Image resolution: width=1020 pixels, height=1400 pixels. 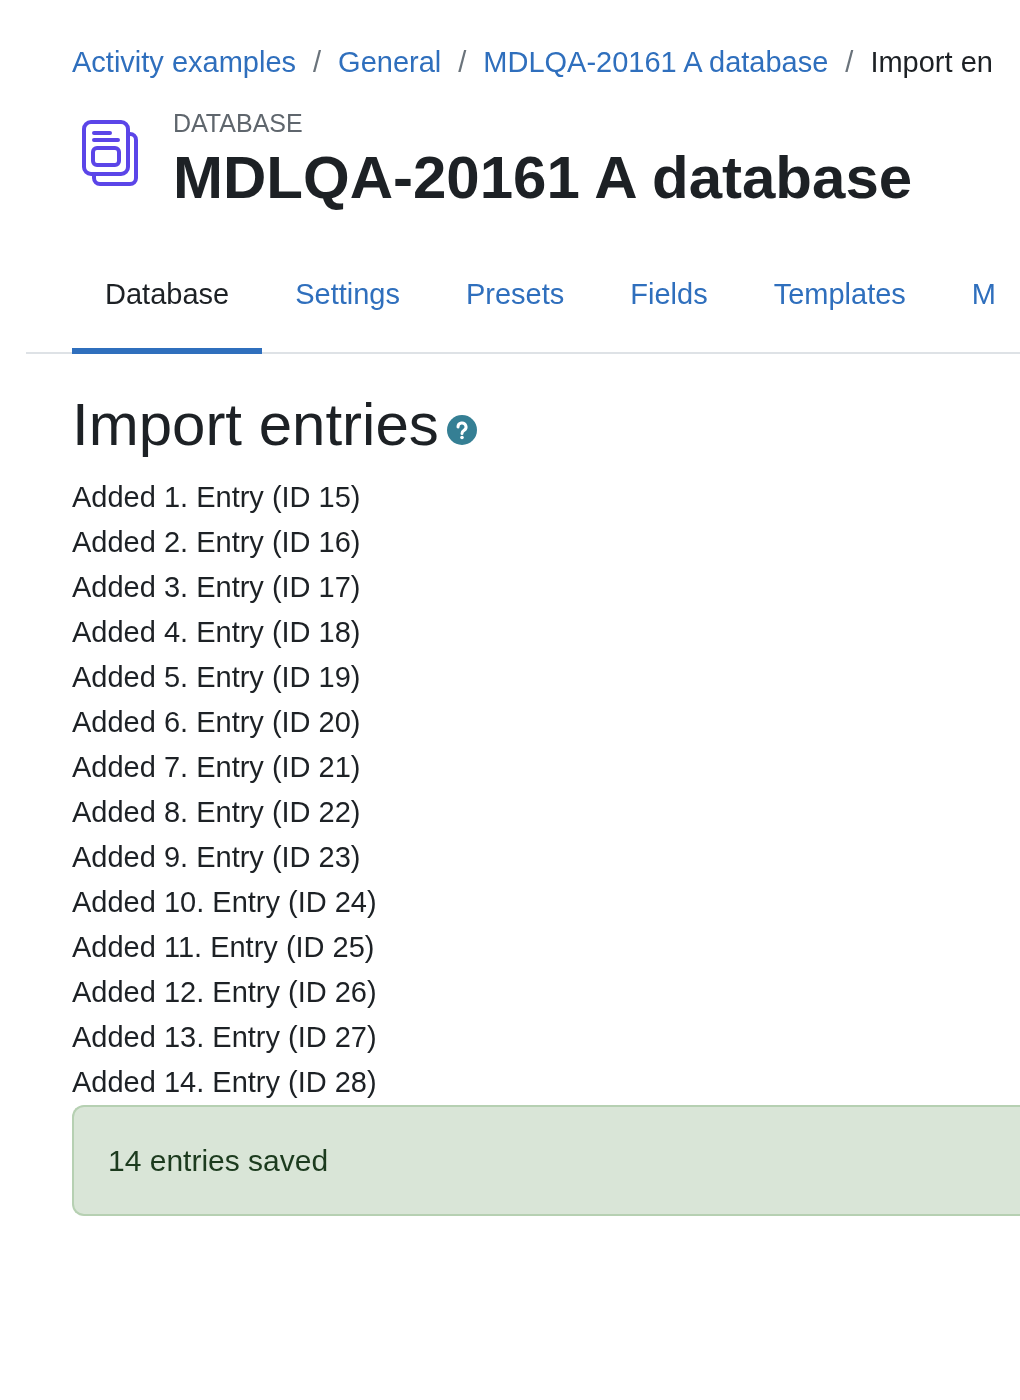 I want to click on entry-result-line: Added 8. Entry (ID 22), so click(x=216, y=812).